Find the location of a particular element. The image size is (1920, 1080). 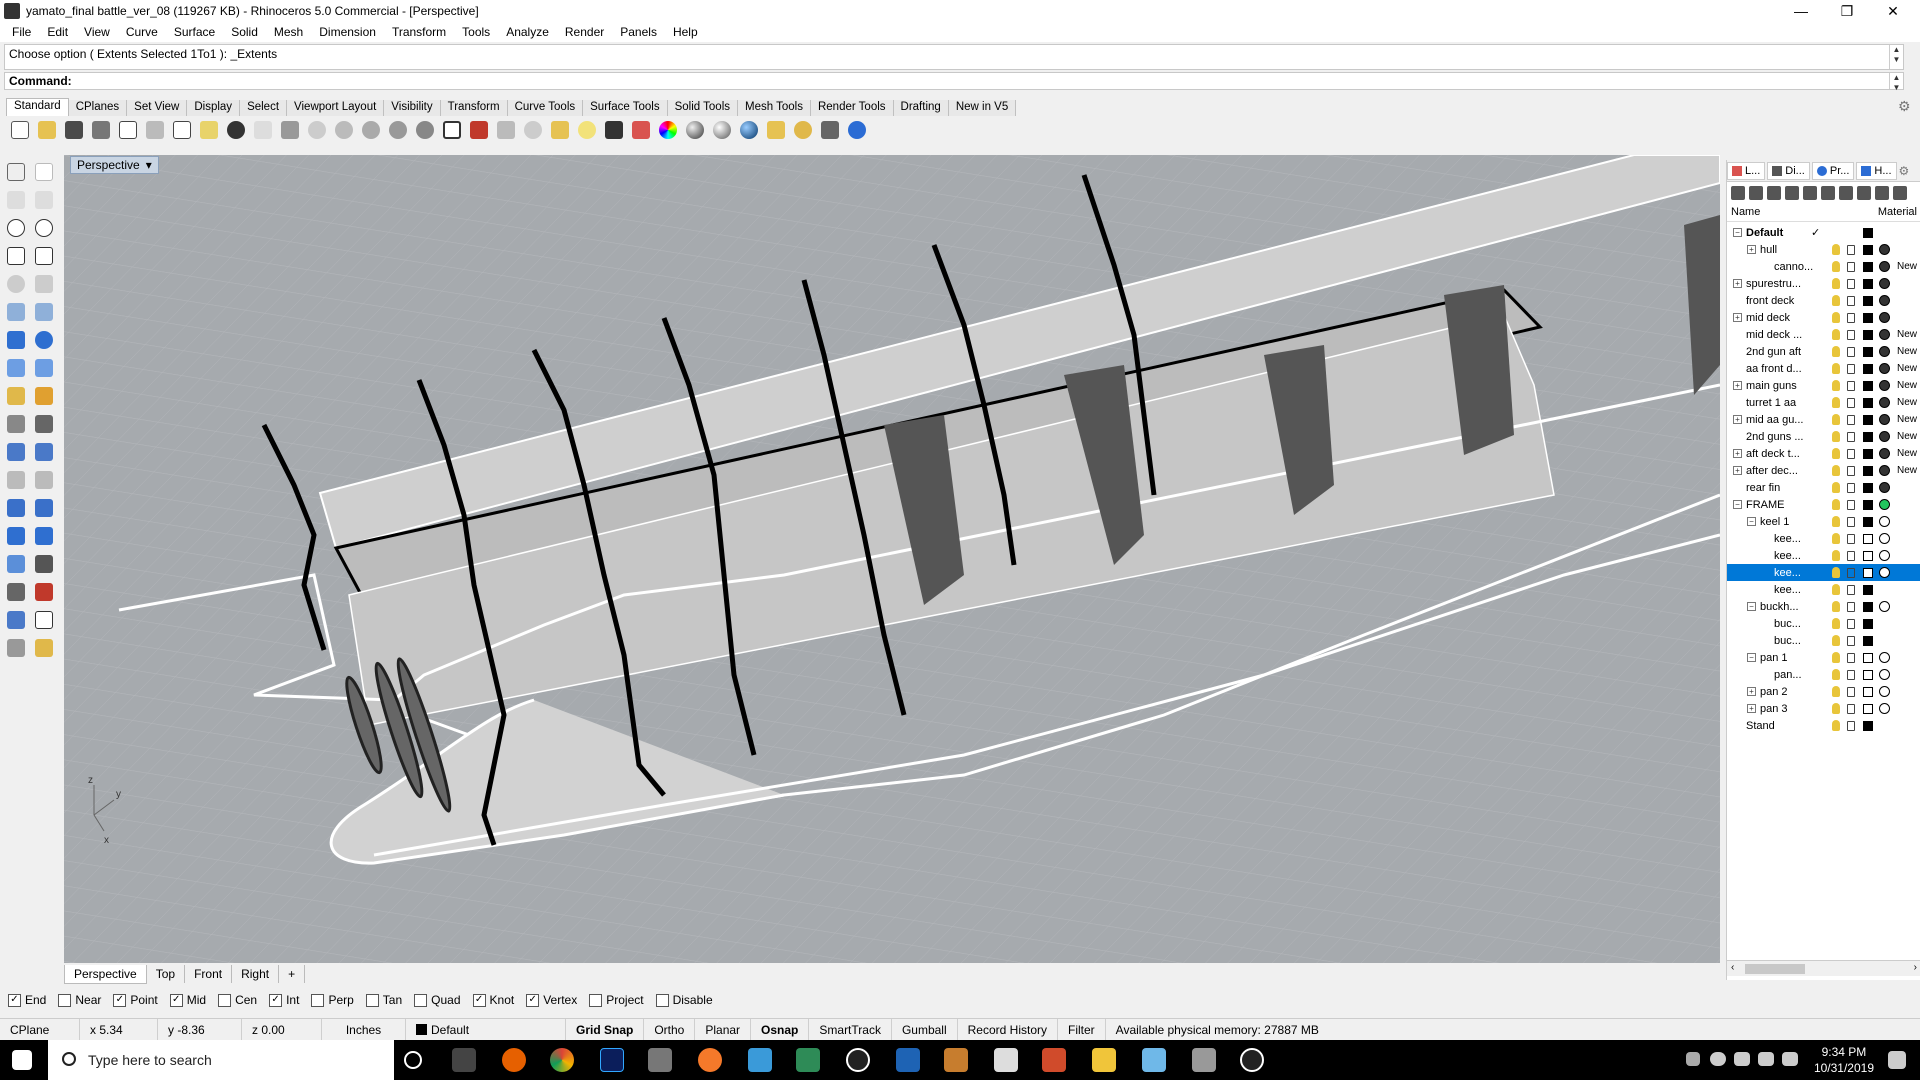

command-line-scrollbar: ▲ ▼ is located at coordinates (1896, 82).